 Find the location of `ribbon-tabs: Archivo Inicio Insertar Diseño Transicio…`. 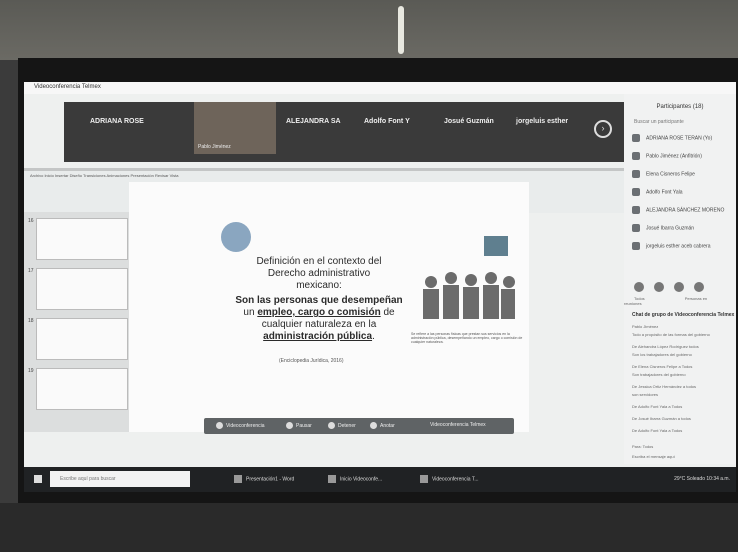

ribbon-tabs: Archivo Inicio Insertar Diseño Transicio… is located at coordinates (324, 175).